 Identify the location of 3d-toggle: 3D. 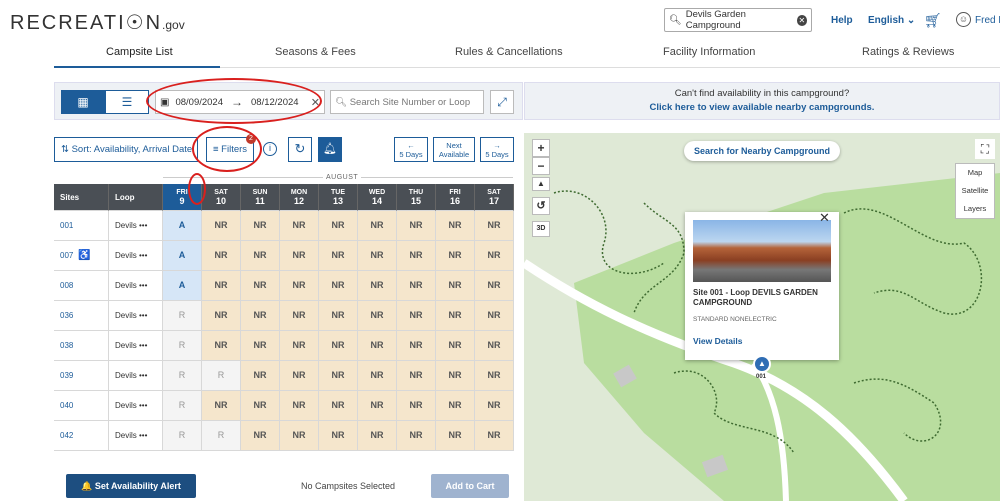
(541, 229).